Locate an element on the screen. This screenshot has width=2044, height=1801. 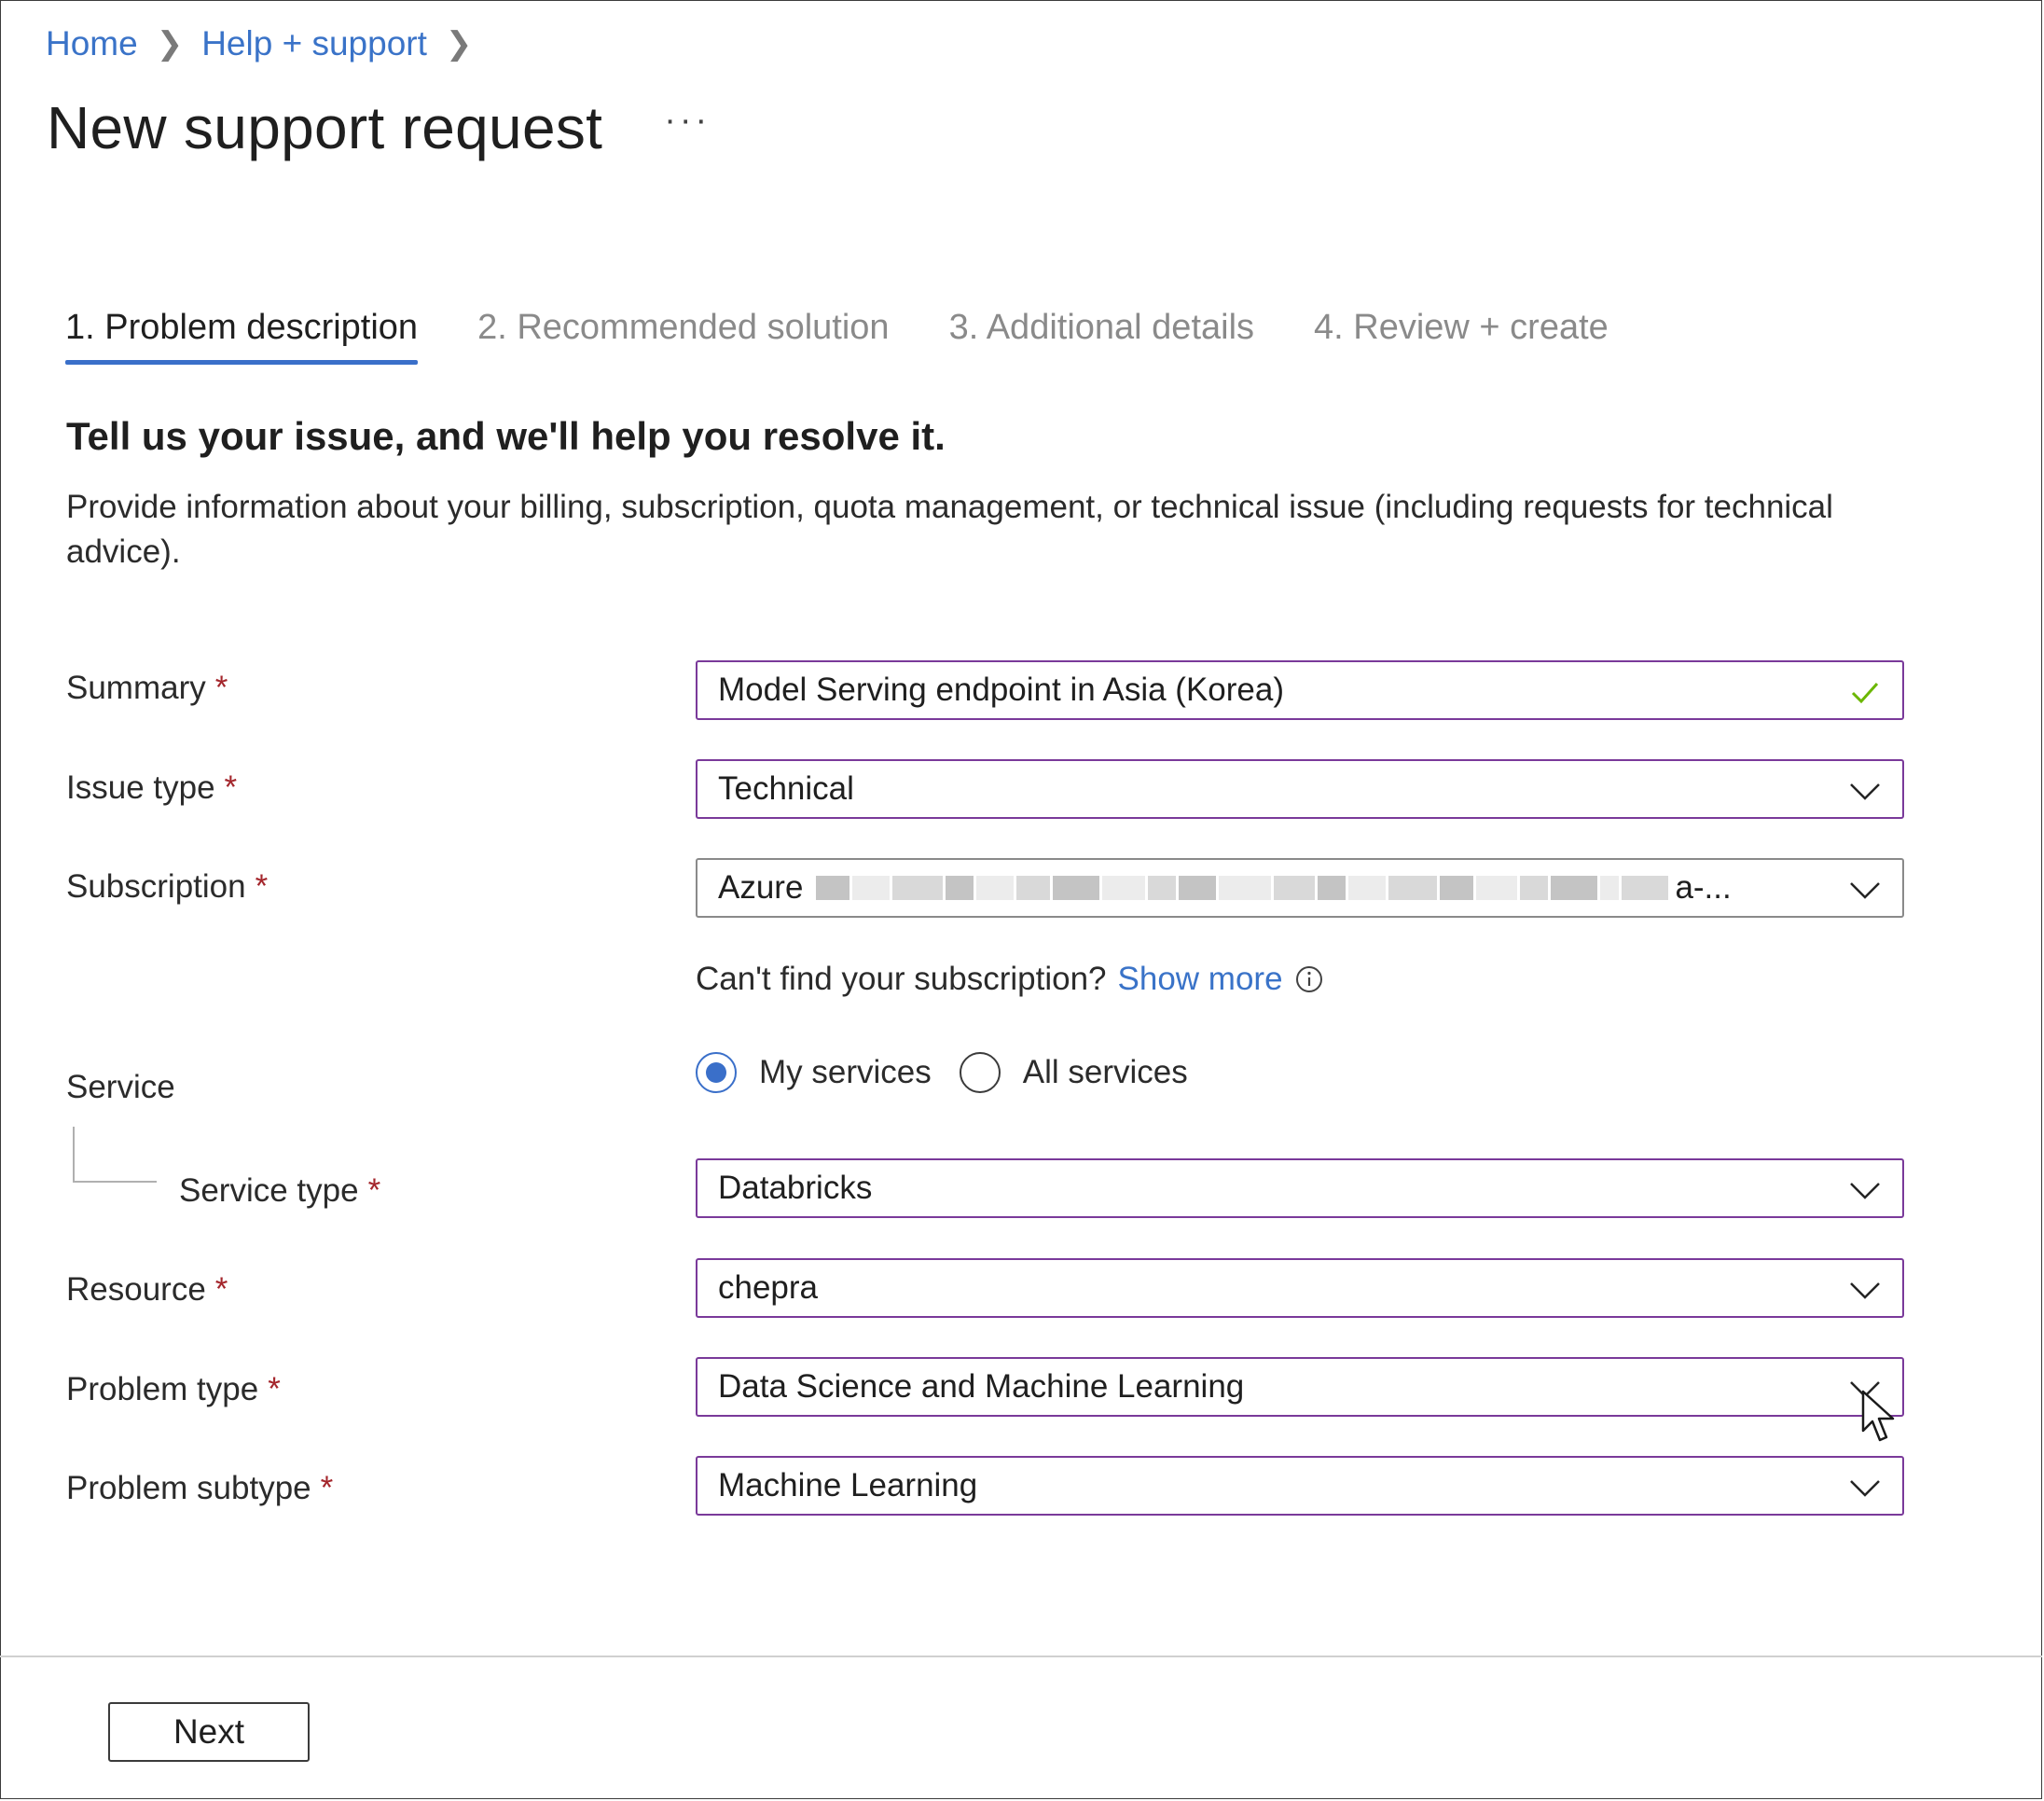
redacted-text is located at coordinates (1243, 888).